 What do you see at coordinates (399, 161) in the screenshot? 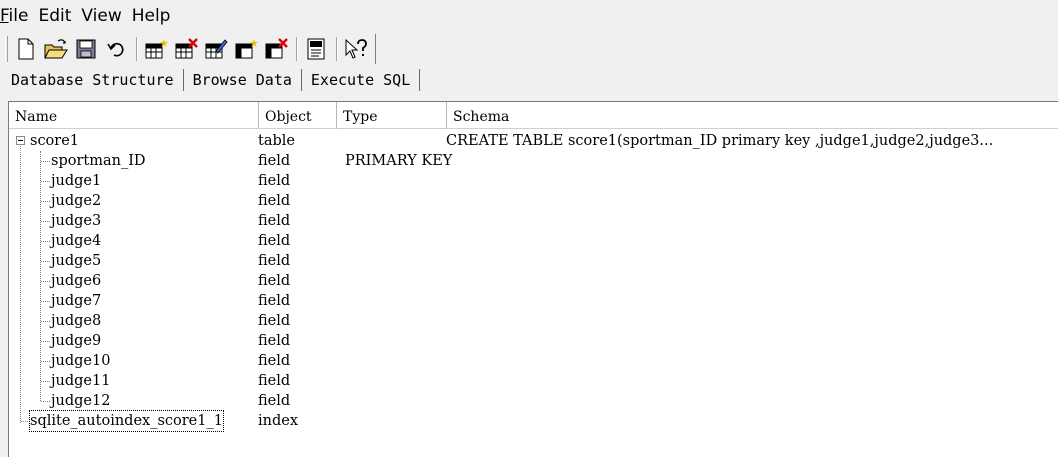
I see `tree-item-type: PRIMARY KEY` at bounding box center [399, 161].